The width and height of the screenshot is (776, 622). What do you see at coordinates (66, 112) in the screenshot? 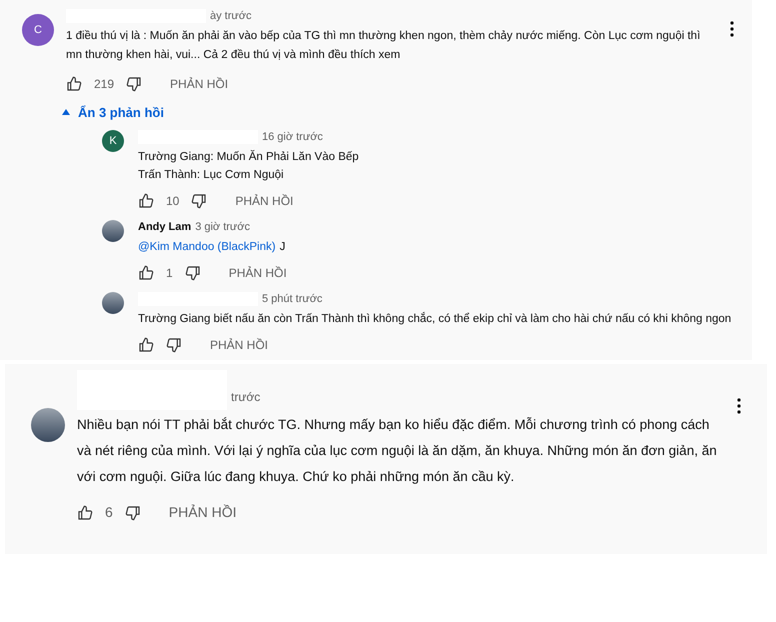
I see `caret-icon` at bounding box center [66, 112].